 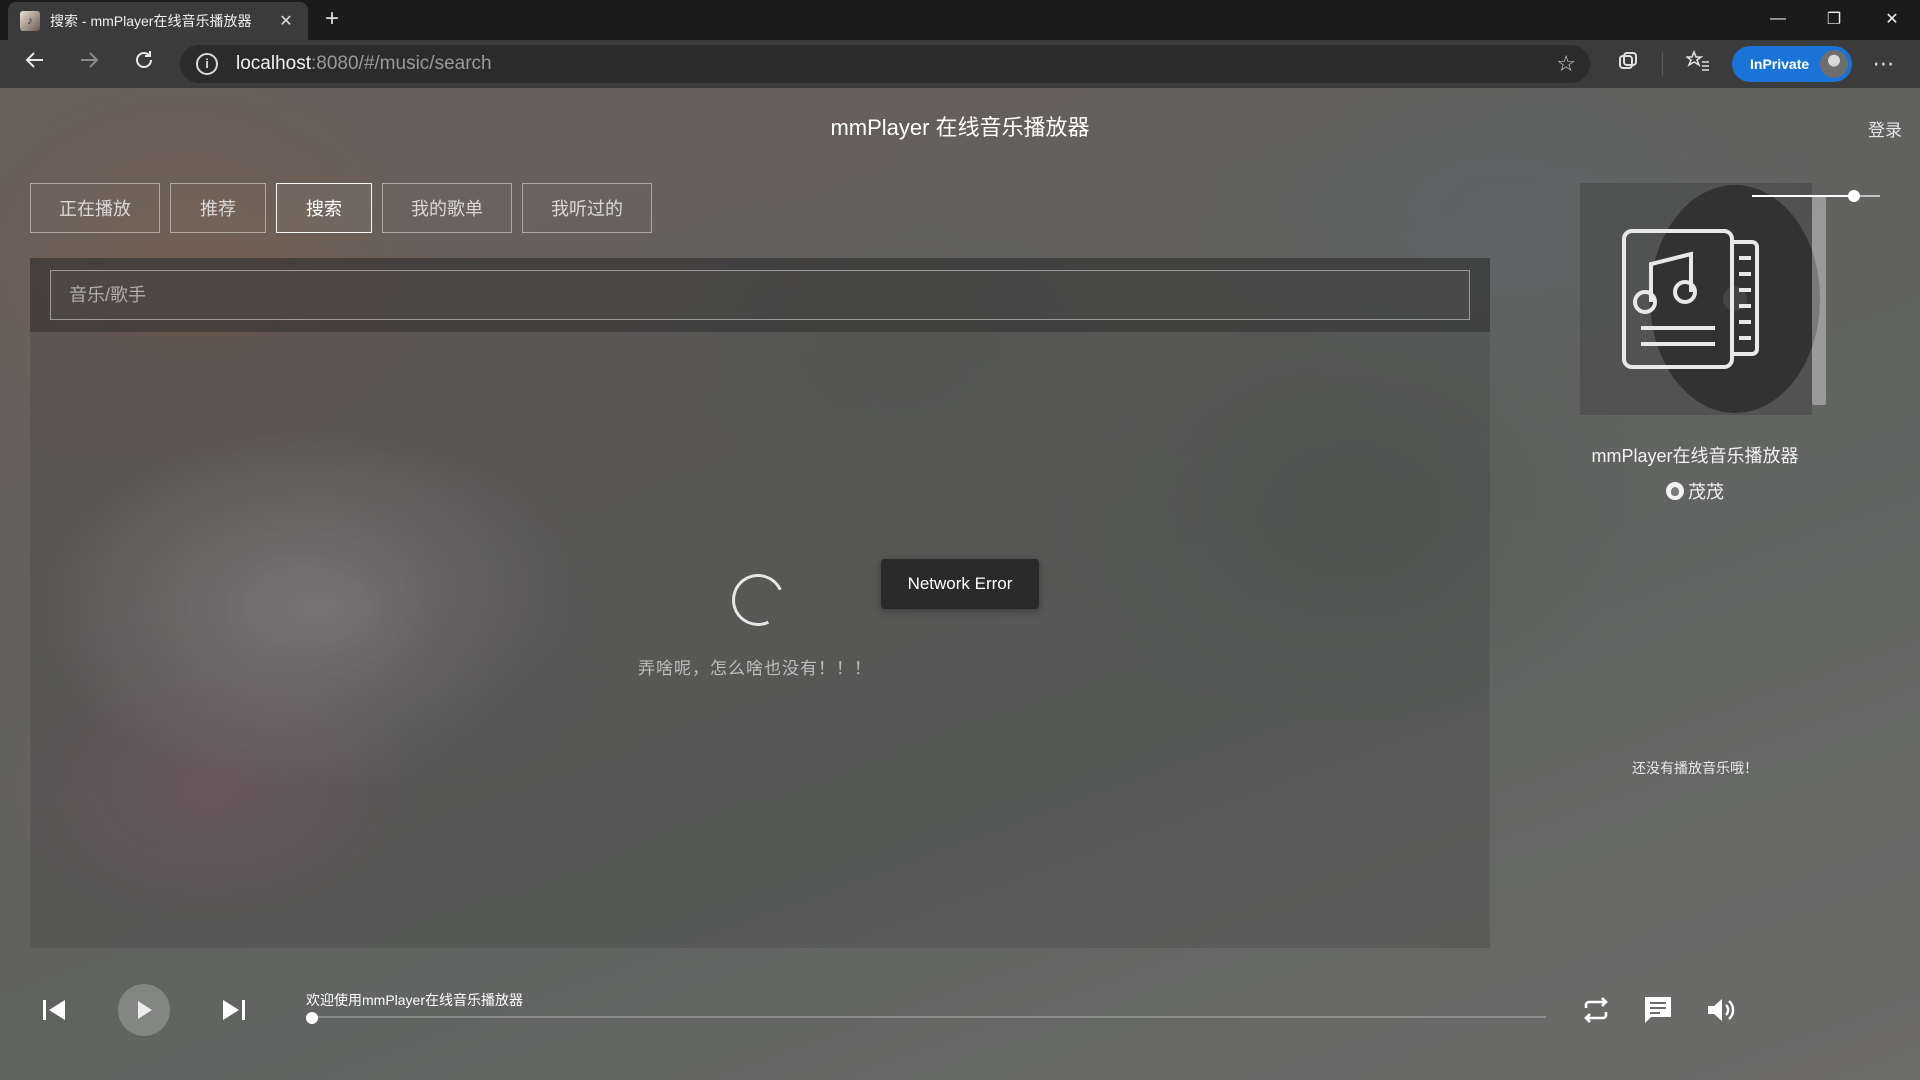 What do you see at coordinates (1834, 19) in the screenshot?
I see `window-restore-button: ❐` at bounding box center [1834, 19].